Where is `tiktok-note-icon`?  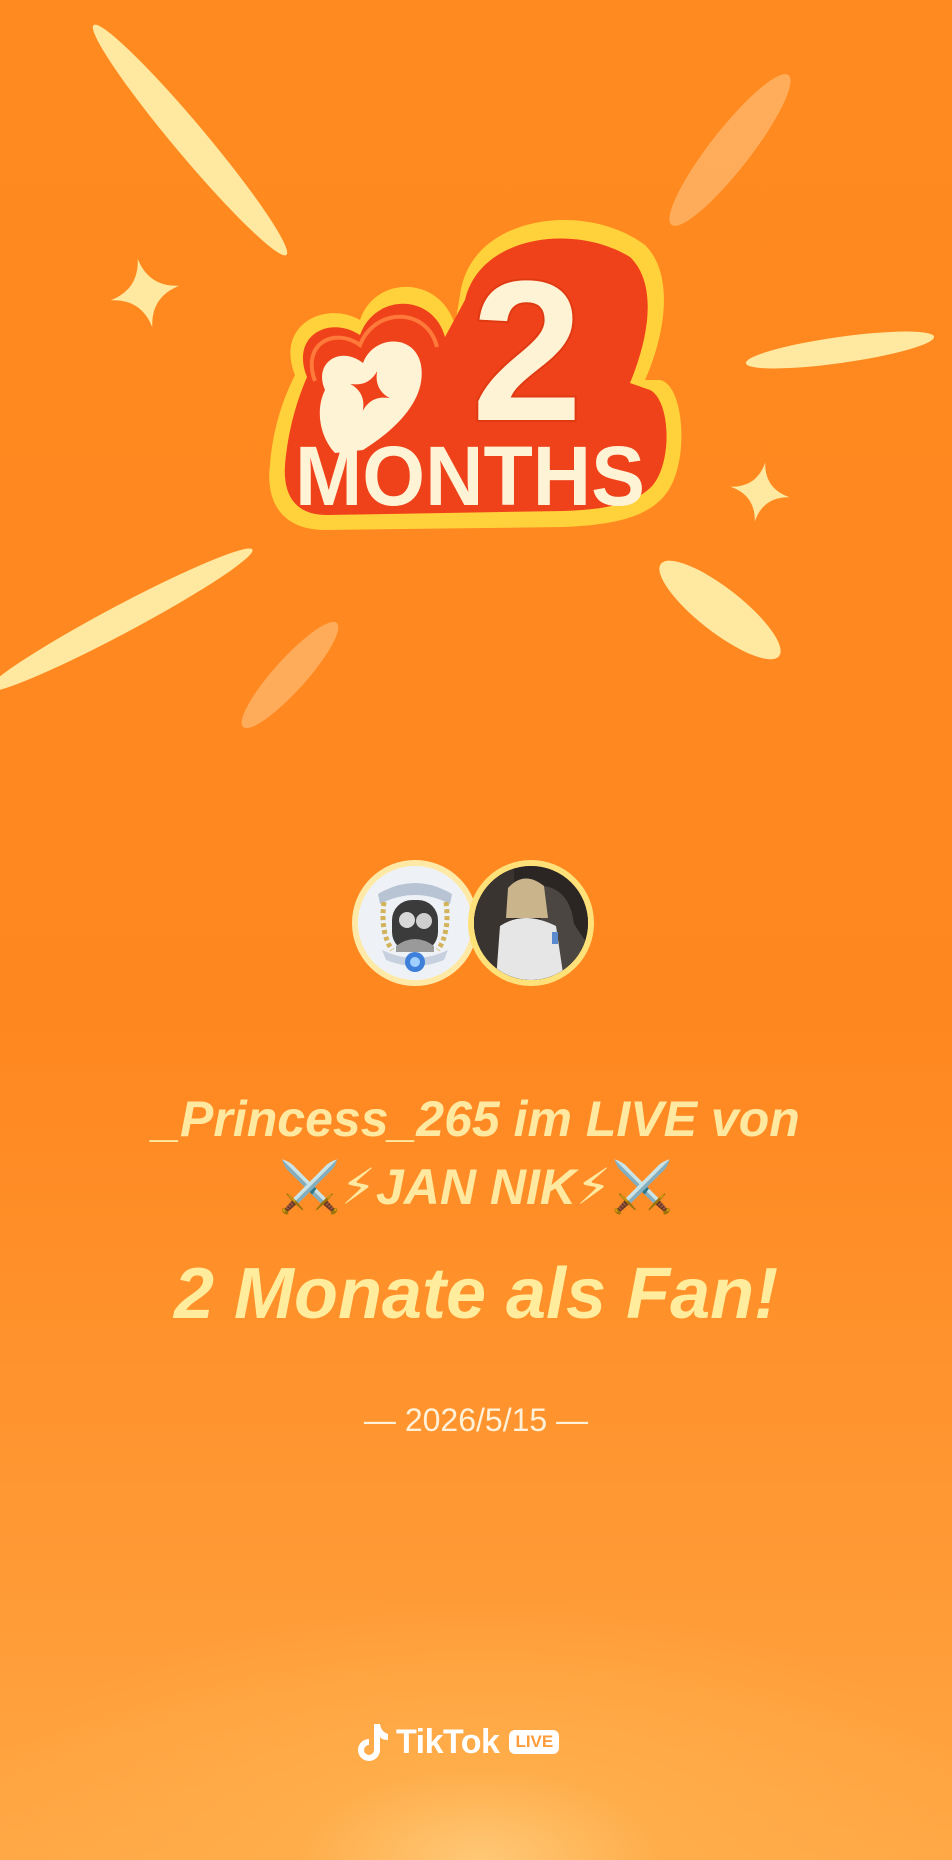
tiktok-note-icon is located at coordinates (373, 1742).